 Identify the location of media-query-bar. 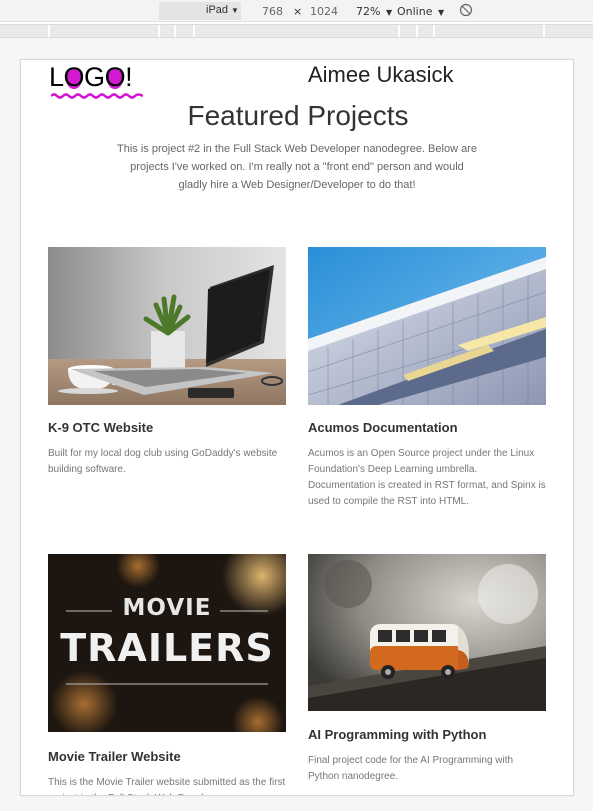
(296, 31).